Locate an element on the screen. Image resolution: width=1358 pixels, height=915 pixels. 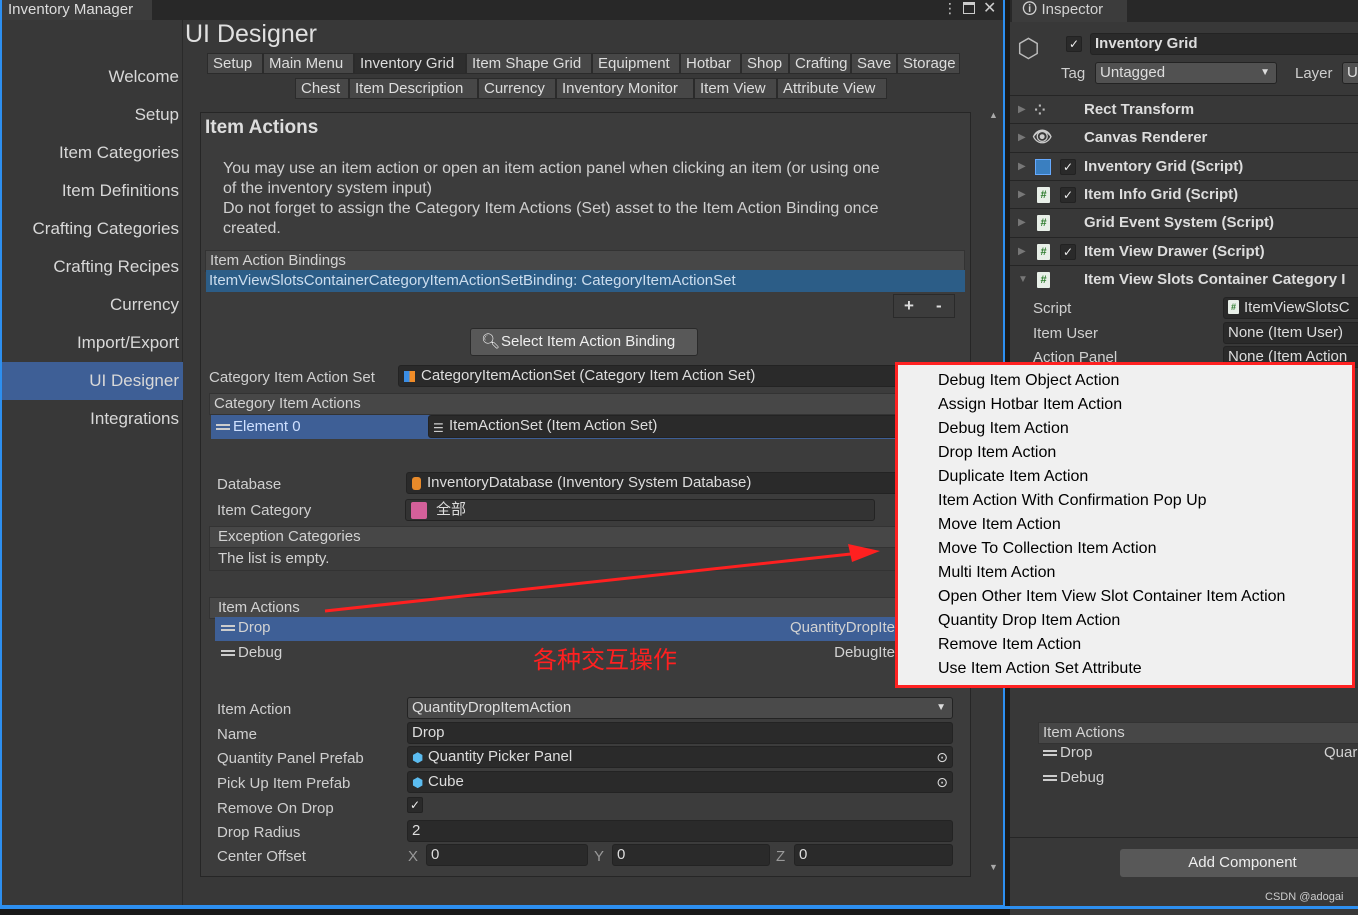
divider is located at coordinates (1184, 837).